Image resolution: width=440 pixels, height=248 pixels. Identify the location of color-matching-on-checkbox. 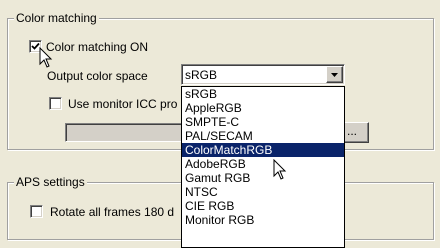
(35, 46).